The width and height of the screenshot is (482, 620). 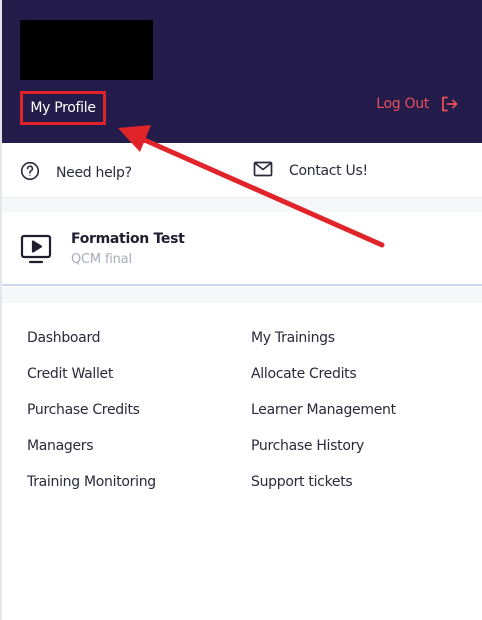 What do you see at coordinates (242, 249) in the screenshot?
I see `current-course-card: Formation Test QCM final` at bounding box center [242, 249].